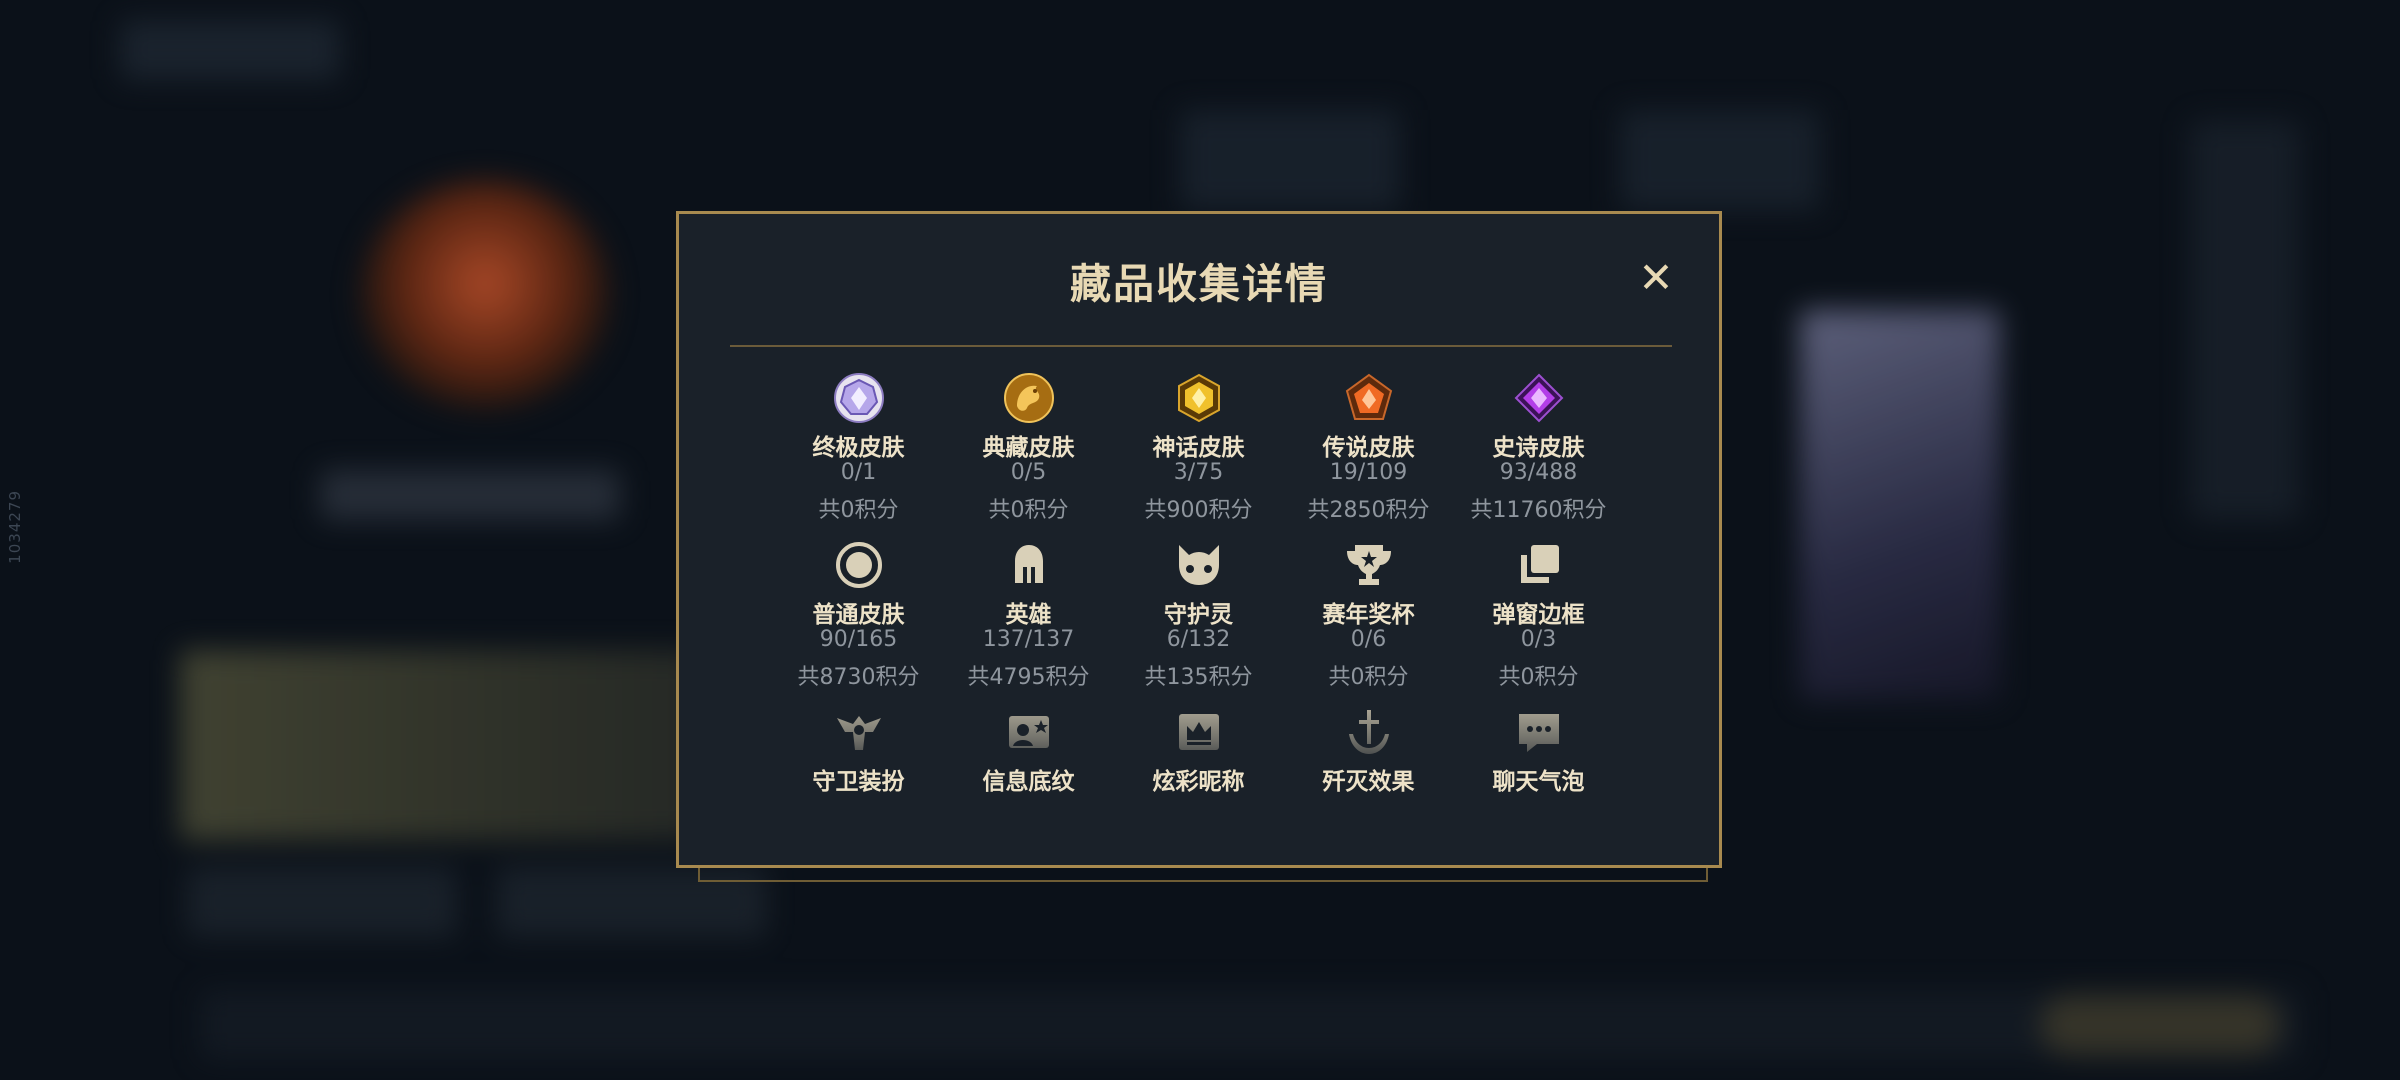 The width and height of the screenshot is (2400, 1080). What do you see at coordinates (1028, 448) in the screenshot?
I see `item-label: 典藏皮肤` at bounding box center [1028, 448].